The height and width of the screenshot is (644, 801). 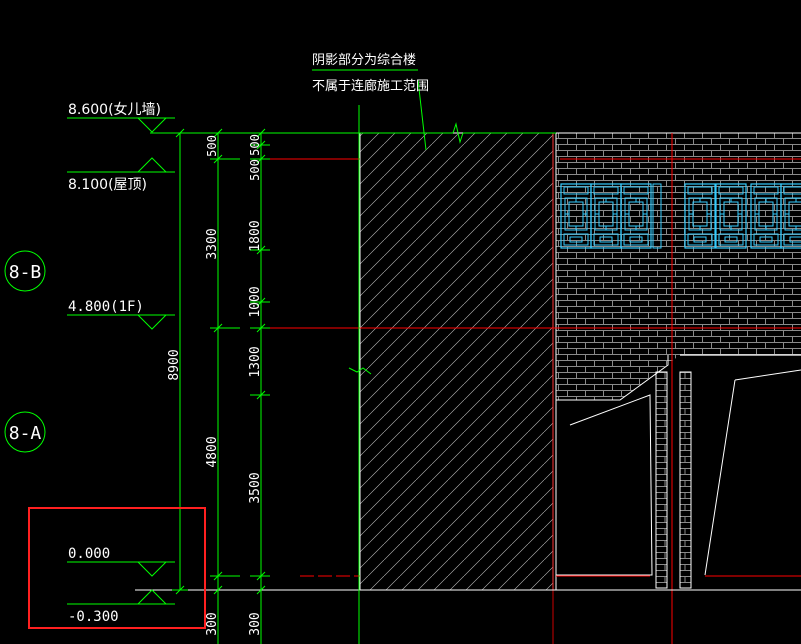 I want to click on elevation-label-bottom: -0.300, so click(x=93, y=617).